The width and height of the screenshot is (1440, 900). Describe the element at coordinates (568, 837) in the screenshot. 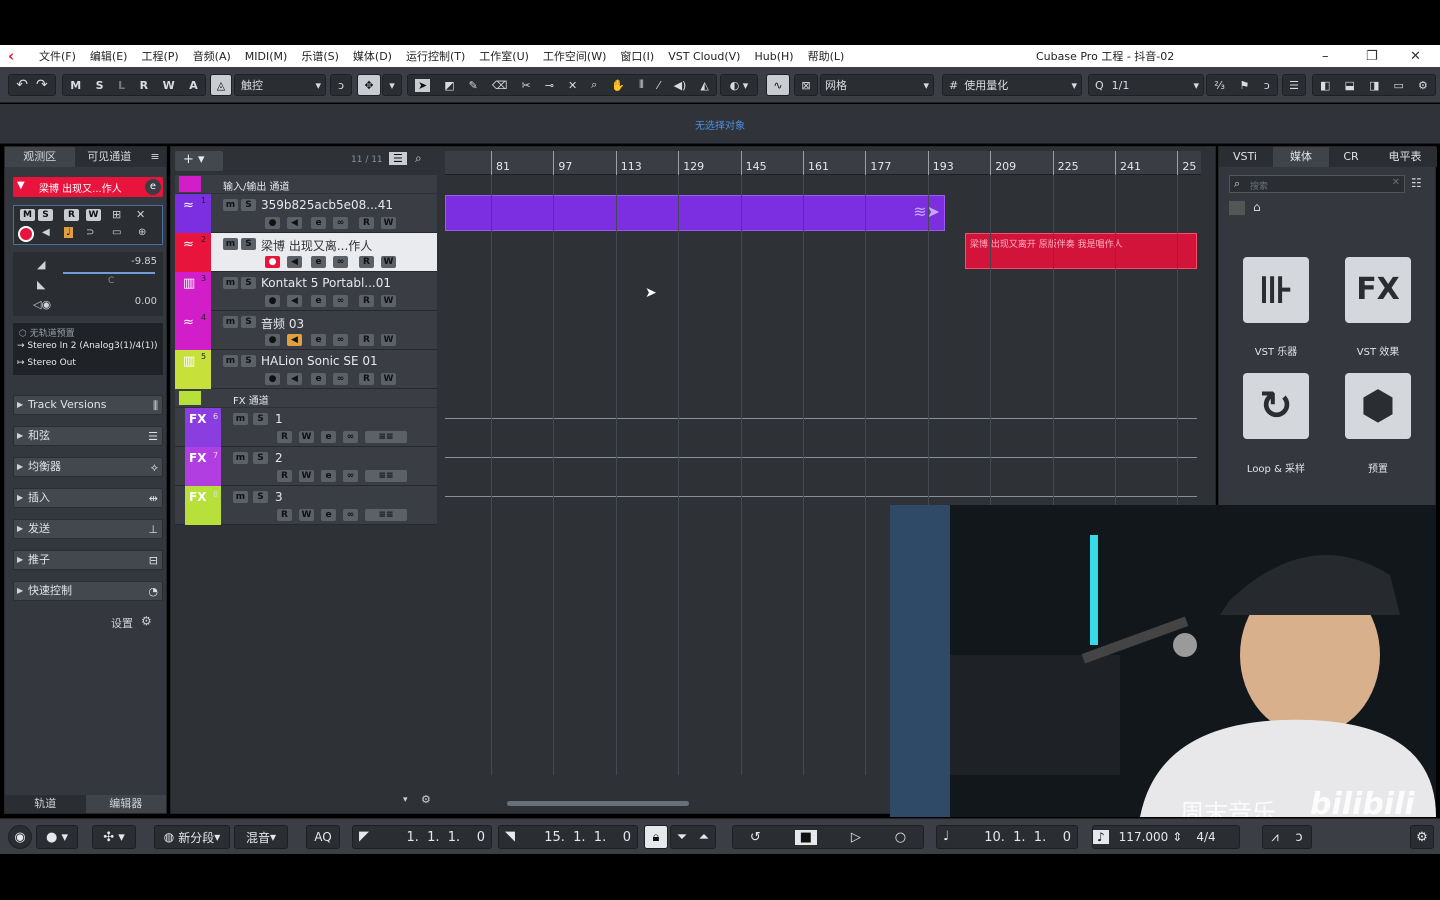

I see `right-locator-field: ◥ 15. 1. 1. 0` at that location.